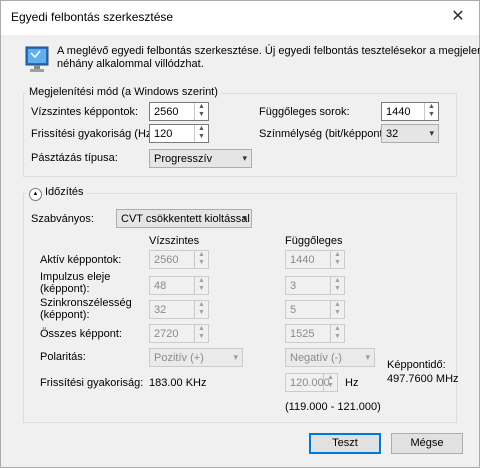 The width and height of the screenshot is (480, 468). I want to click on scan-type-value: Progresszív, so click(183, 159).